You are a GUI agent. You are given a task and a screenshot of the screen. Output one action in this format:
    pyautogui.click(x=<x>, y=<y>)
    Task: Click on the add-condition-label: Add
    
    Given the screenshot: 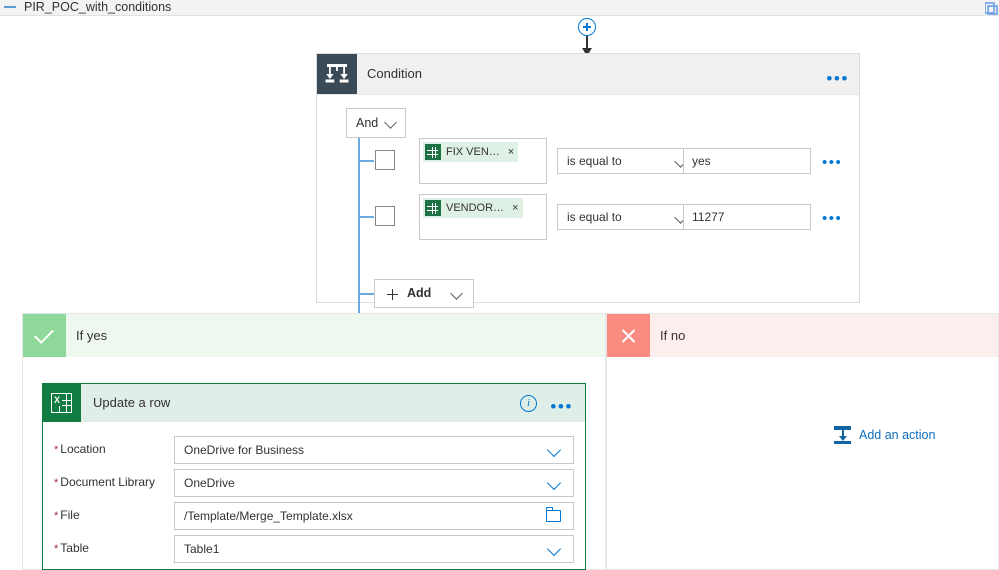 What is the action you would take?
    pyautogui.click(x=419, y=293)
    